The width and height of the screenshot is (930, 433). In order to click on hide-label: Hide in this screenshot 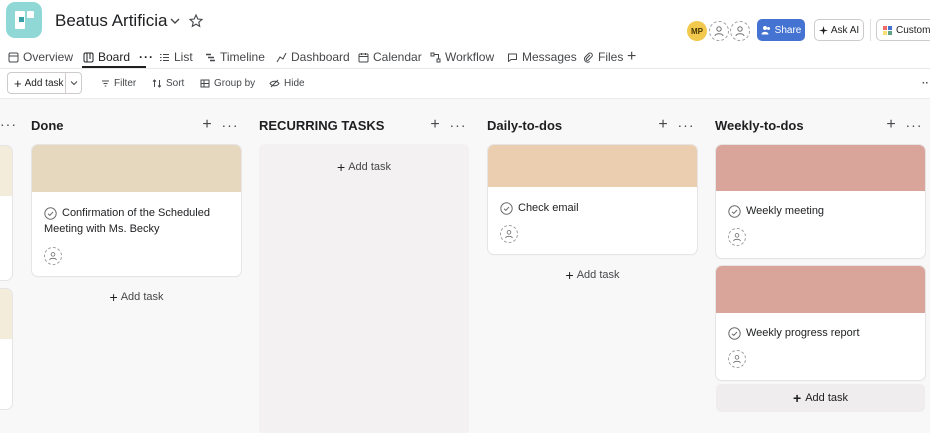, I will do `click(294, 83)`.